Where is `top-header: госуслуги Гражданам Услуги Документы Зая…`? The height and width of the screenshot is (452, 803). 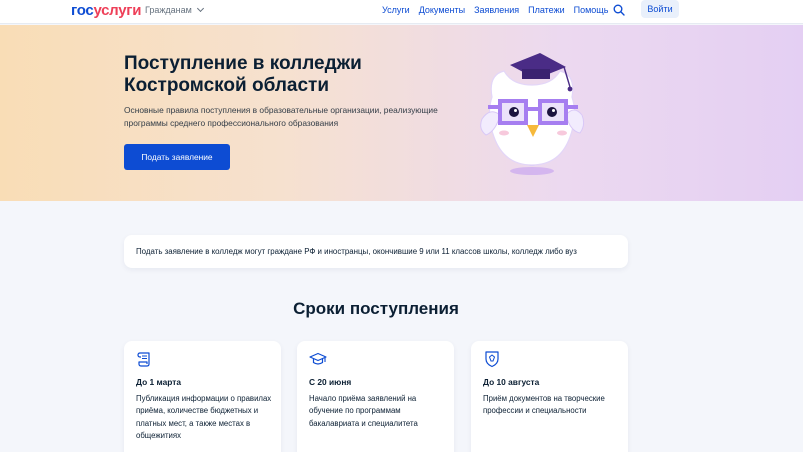 top-header: госуслуги Гражданам Услуги Документы Зая… is located at coordinates (401, 12).